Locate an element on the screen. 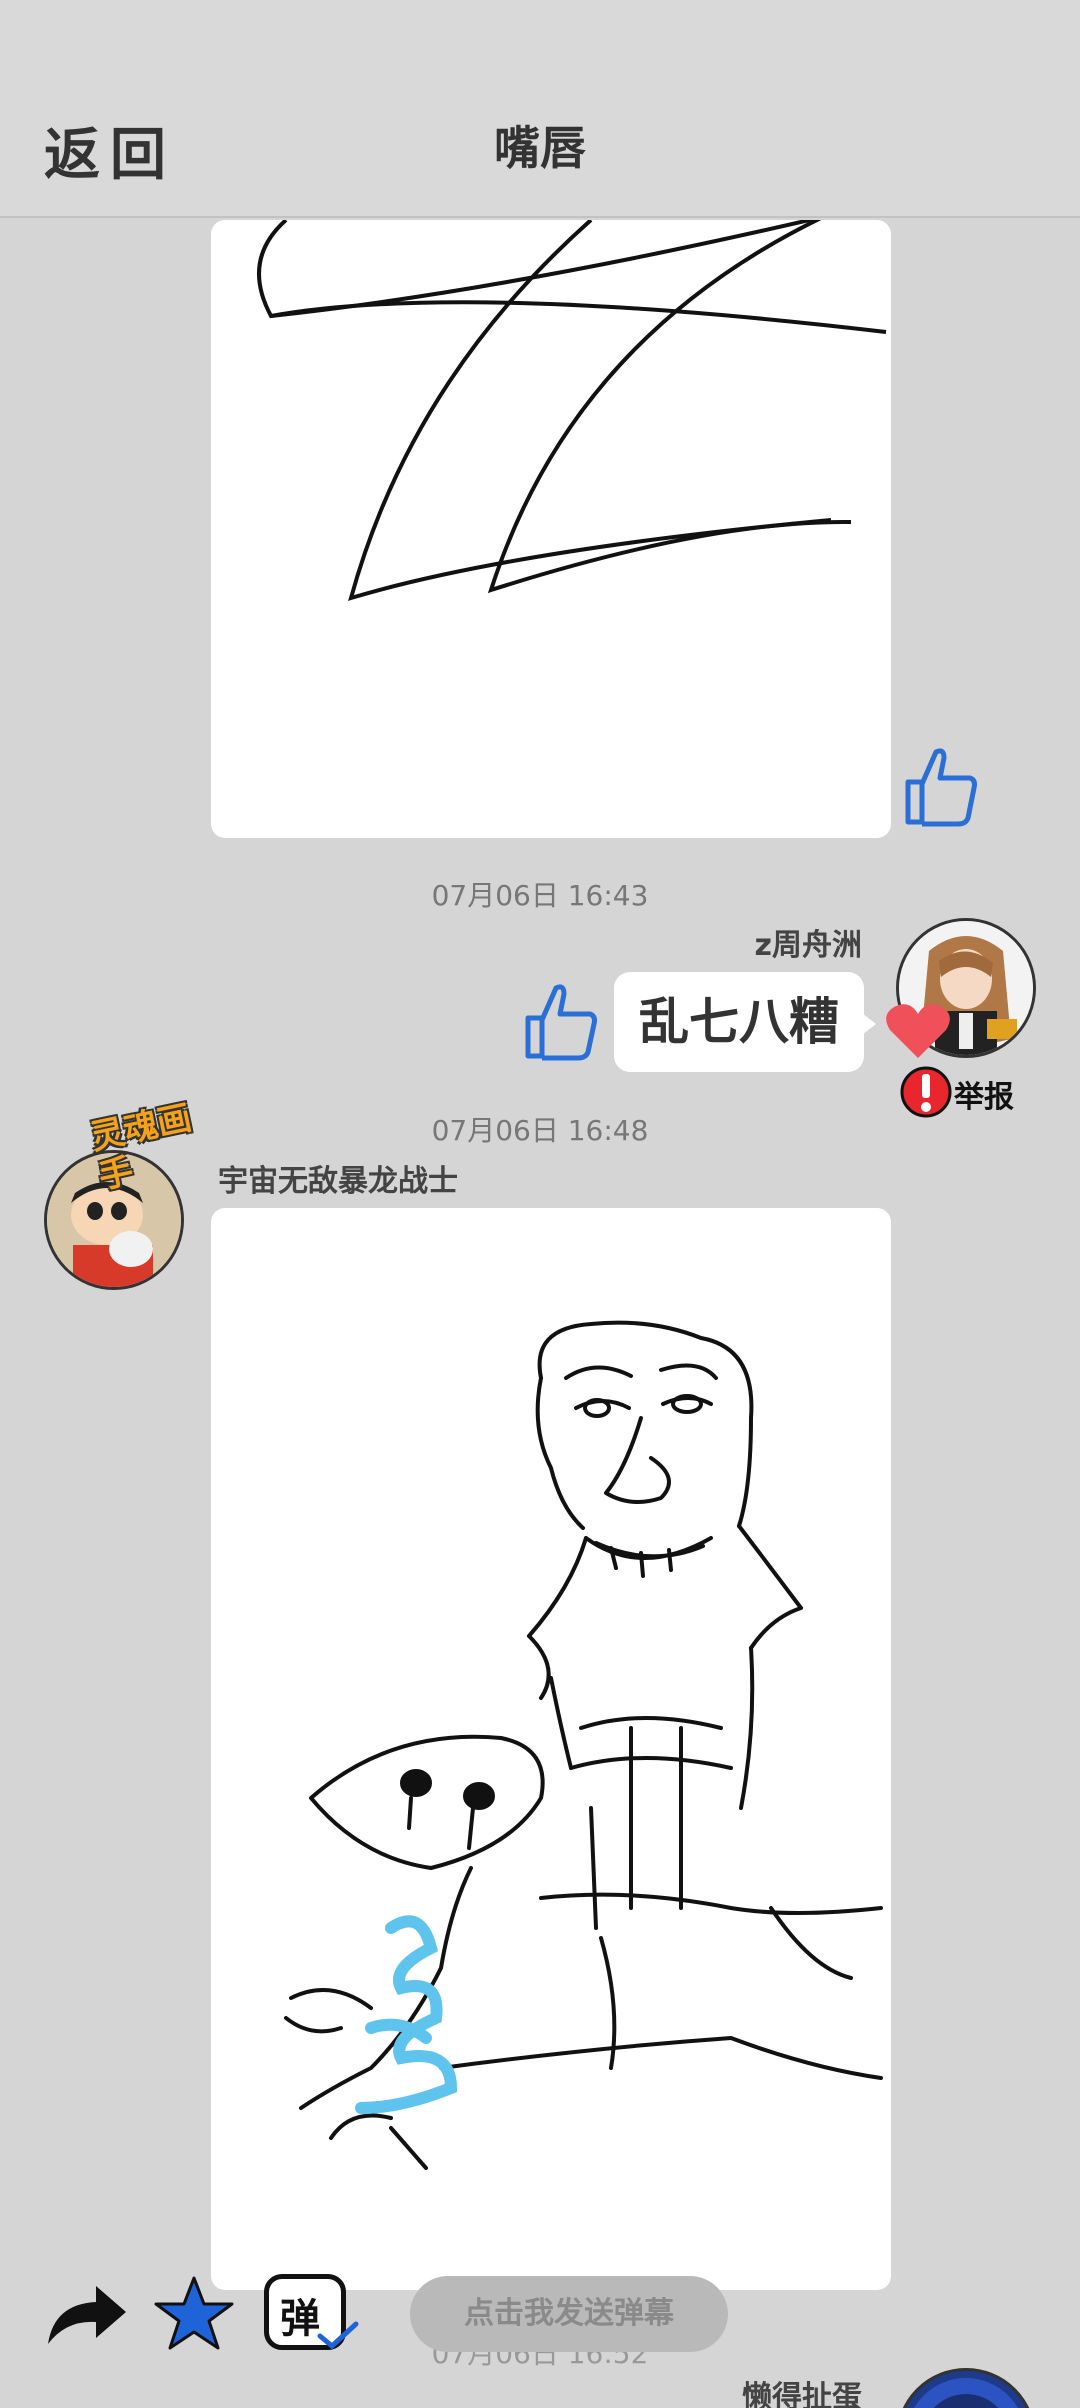 Image resolution: width=1080 pixels, height=2408 pixels. check-icon is located at coordinates (338, 2335).